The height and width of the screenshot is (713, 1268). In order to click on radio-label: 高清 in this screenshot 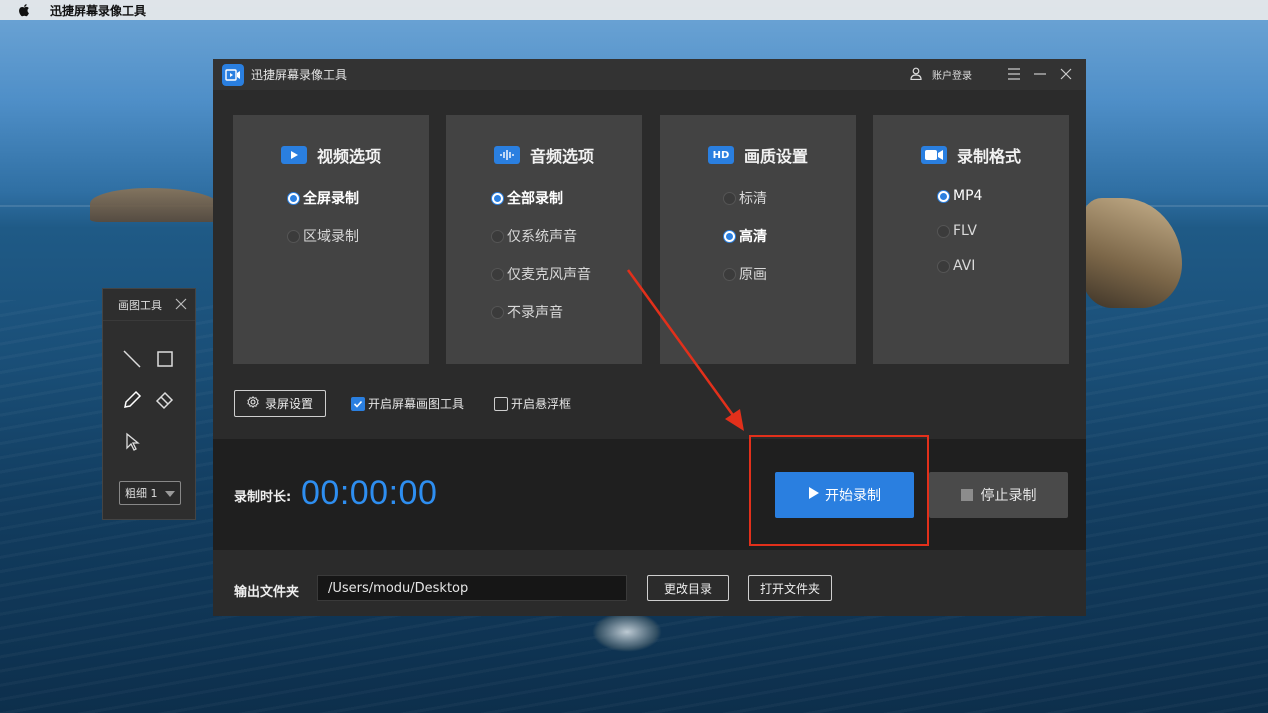, I will do `click(753, 237)`.